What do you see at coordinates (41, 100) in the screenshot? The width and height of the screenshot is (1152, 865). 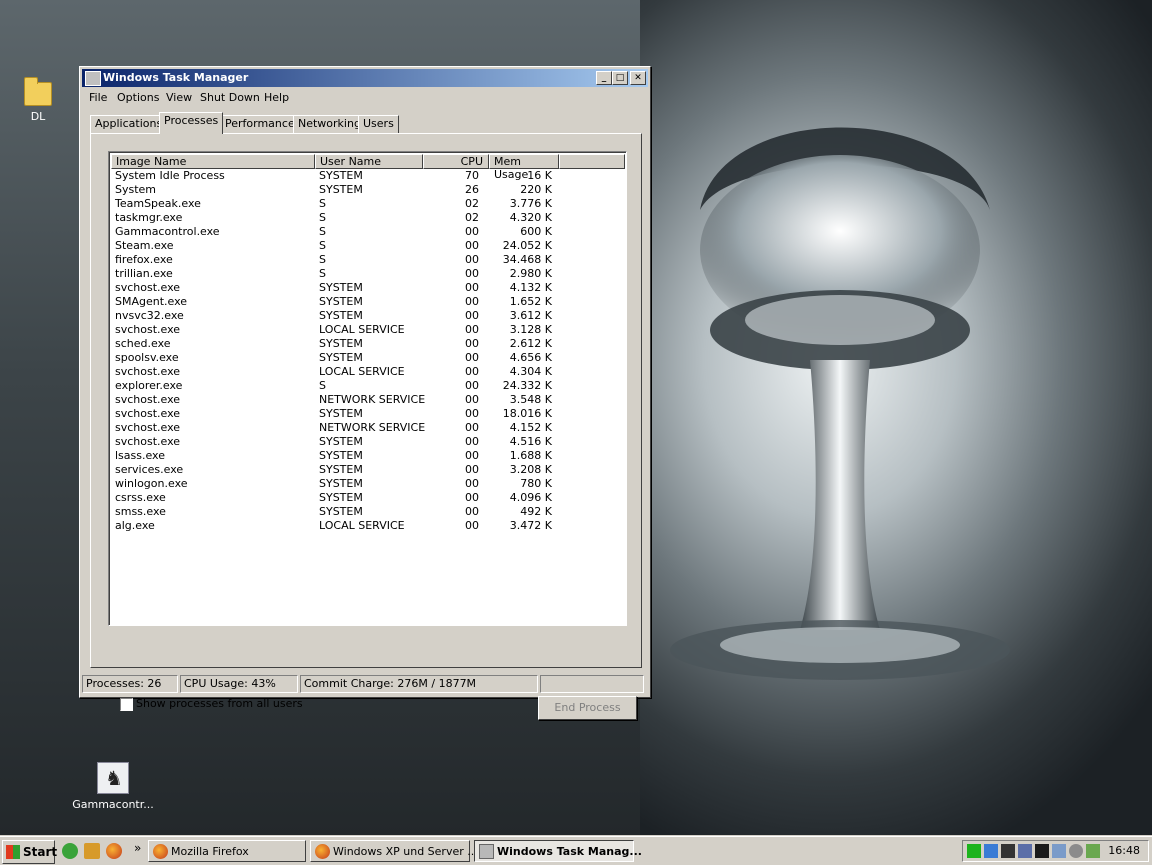 I see `desktop-icon-dl: DL` at bounding box center [41, 100].